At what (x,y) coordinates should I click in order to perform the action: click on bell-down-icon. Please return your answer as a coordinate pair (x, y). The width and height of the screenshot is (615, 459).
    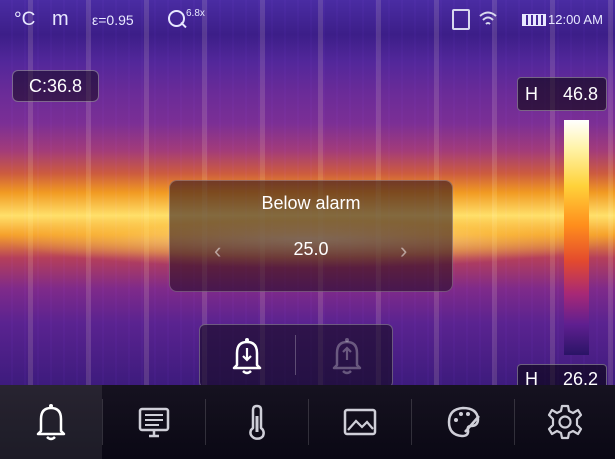
    Looking at the image, I should click on (247, 356).